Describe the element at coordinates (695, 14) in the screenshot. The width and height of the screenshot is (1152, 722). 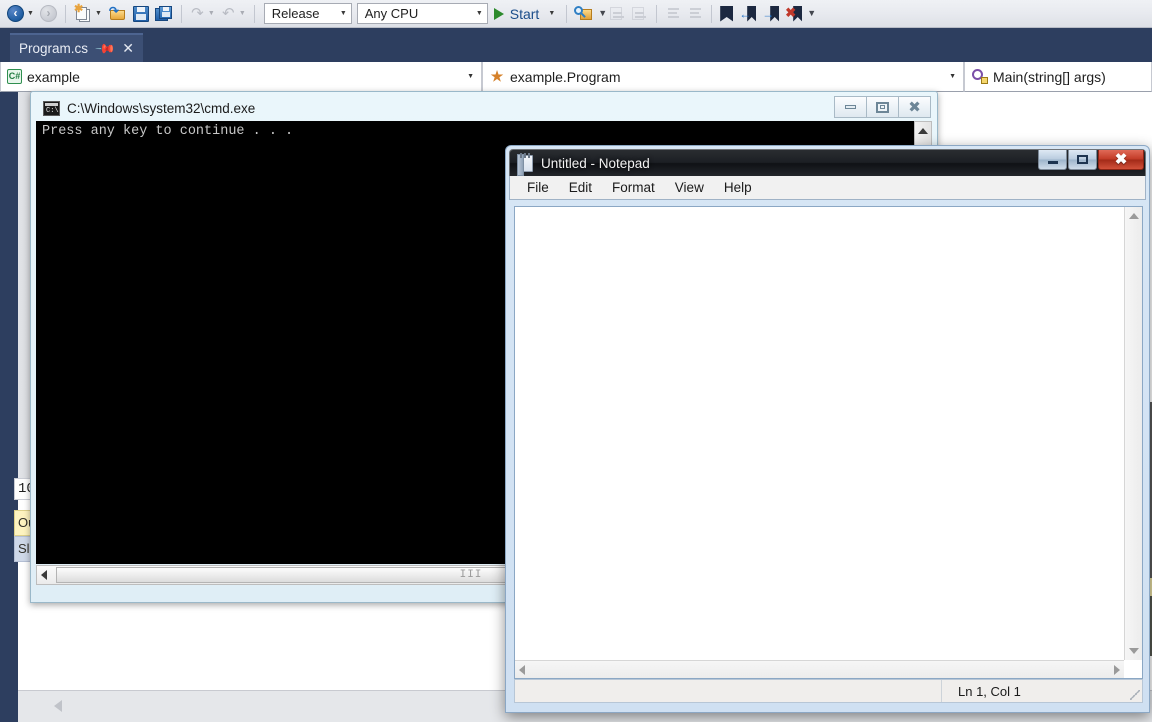
I see `increase-indent-button` at that location.